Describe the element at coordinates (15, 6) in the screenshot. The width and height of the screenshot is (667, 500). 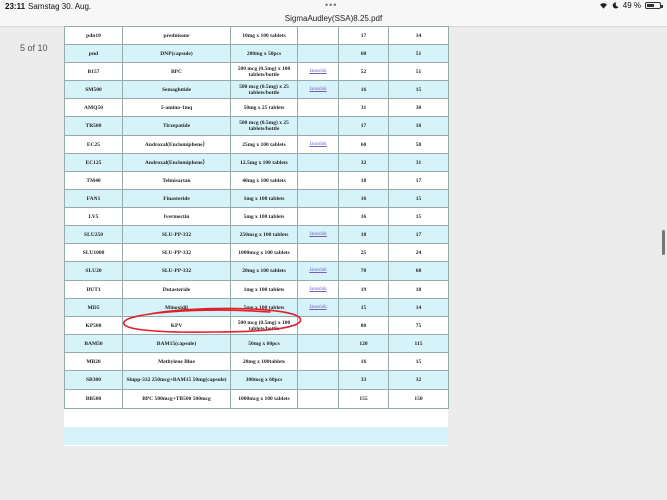
I see `status-time: 23:11` at that location.